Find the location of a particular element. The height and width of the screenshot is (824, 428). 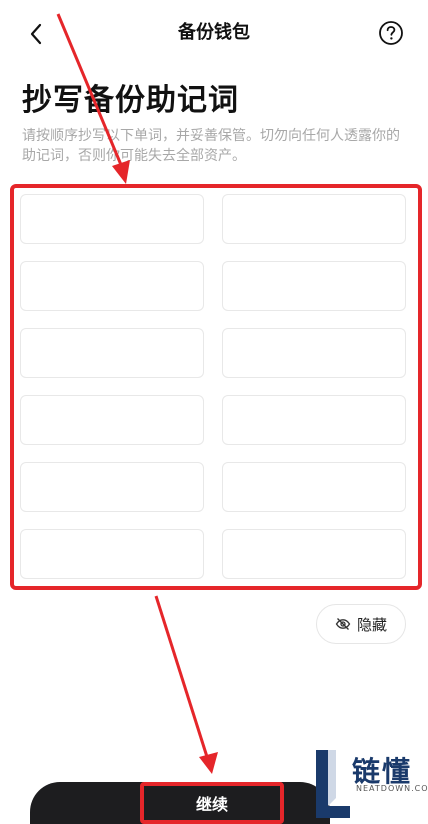

top-nav: 备份钱包 is located at coordinates (214, 33).